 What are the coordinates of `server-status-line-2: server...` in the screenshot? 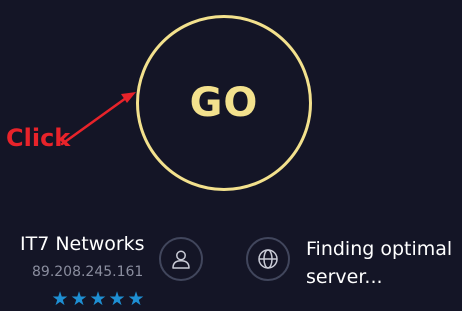 It's located at (344, 277).